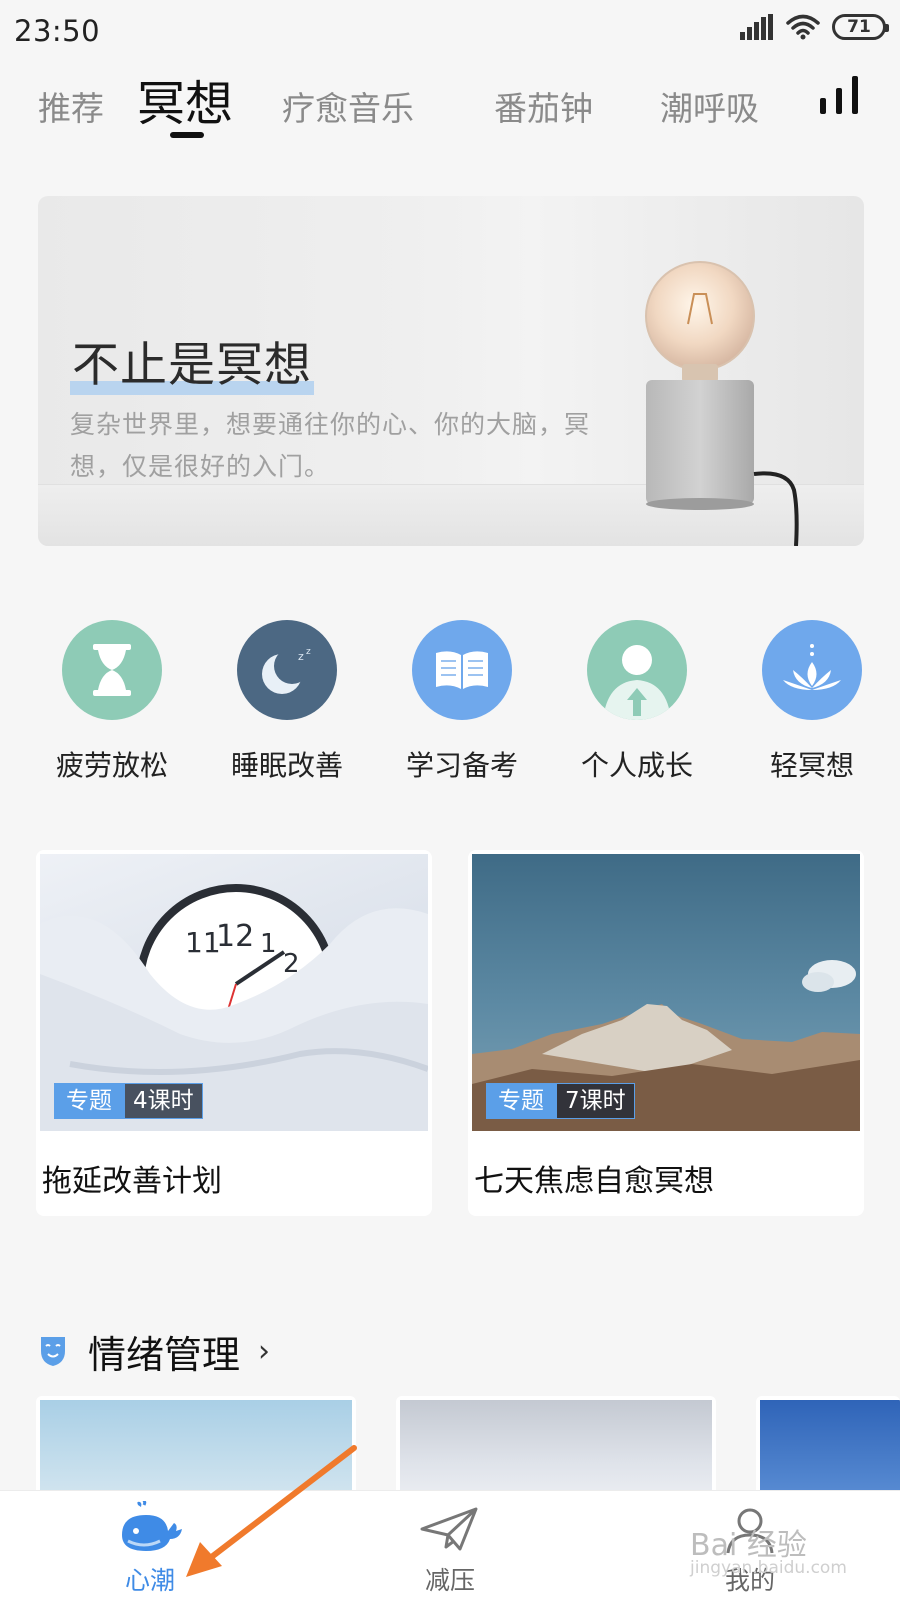 Image resolution: width=900 pixels, height=1600 pixels. I want to click on meditation-categories: 疲劳放松 z z 睡眠改善 学习备考 个人成长 轻冥想, so click(450, 705).